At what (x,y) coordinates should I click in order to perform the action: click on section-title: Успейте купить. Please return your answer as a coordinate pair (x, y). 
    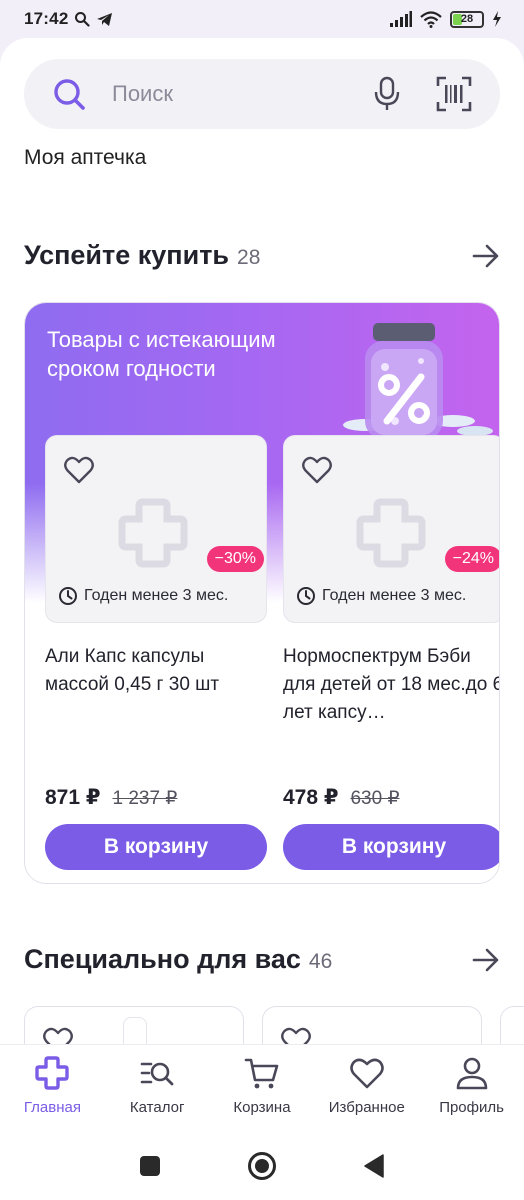
    Looking at the image, I should click on (127, 255).